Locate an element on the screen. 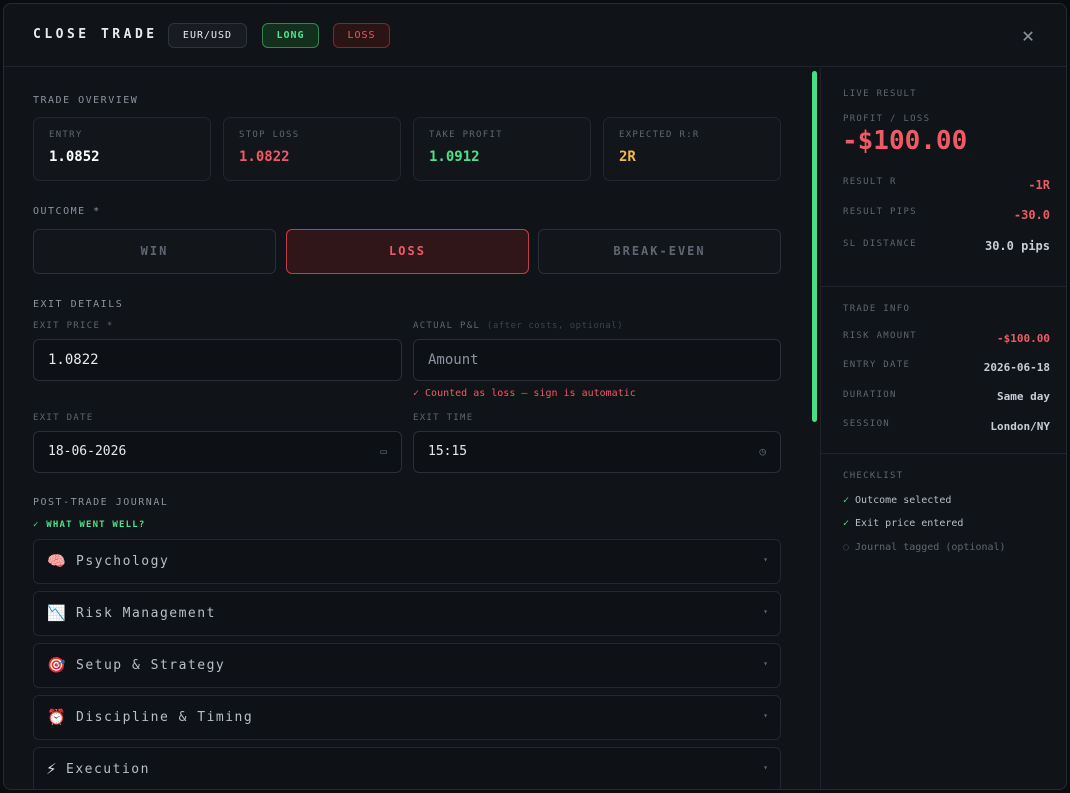 The width and height of the screenshot is (1070, 793). lightning-icon: ⚡ is located at coordinates (51, 769).